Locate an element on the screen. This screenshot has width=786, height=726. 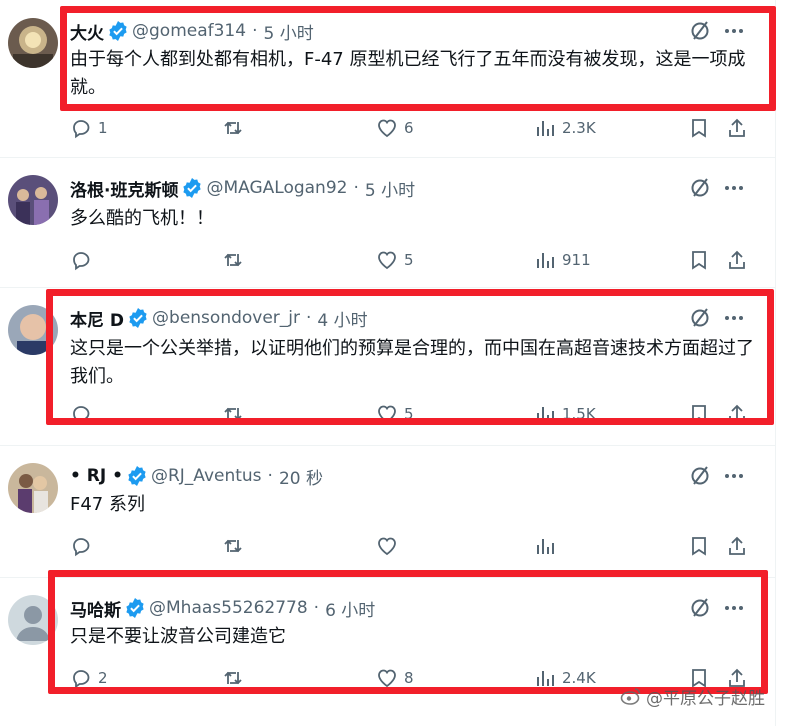
reply-button: 1 is located at coordinates (89, 128).